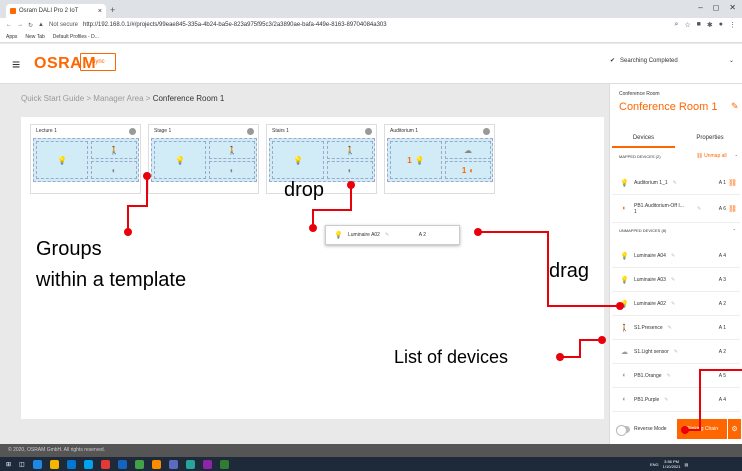  Describe the element at coordinates (304, 190) in the screenshot. I see `annotation-drop: drop` at that location.